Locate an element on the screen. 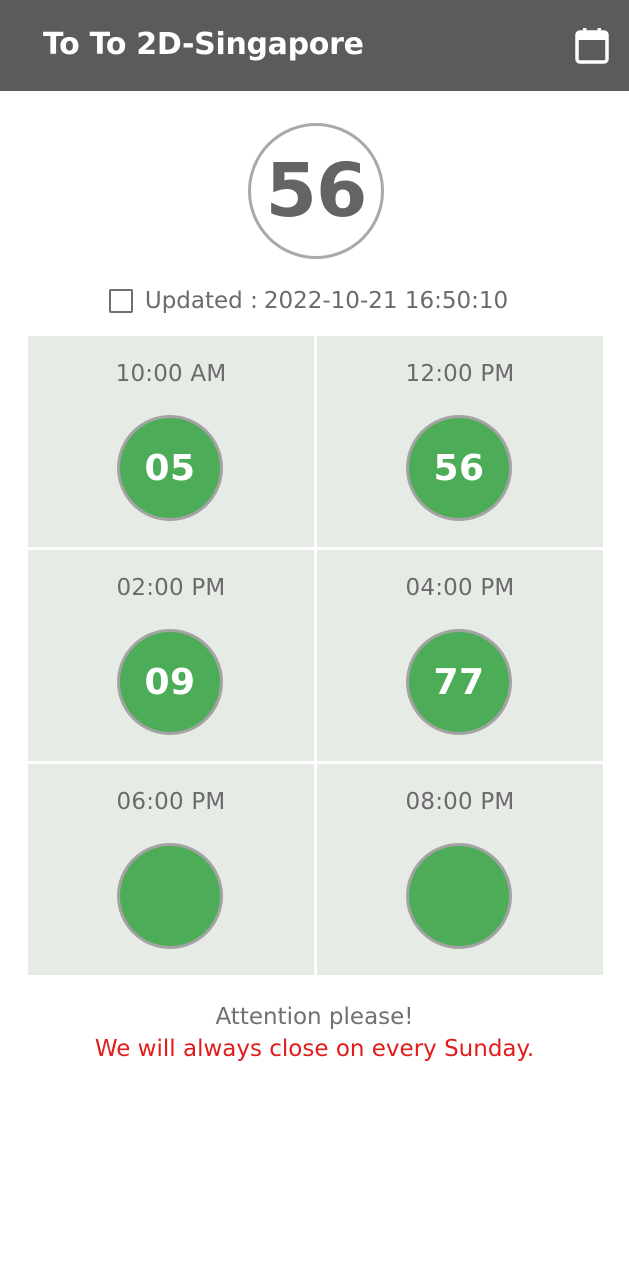  result-number: 77 is located at coordinates (459, 682).